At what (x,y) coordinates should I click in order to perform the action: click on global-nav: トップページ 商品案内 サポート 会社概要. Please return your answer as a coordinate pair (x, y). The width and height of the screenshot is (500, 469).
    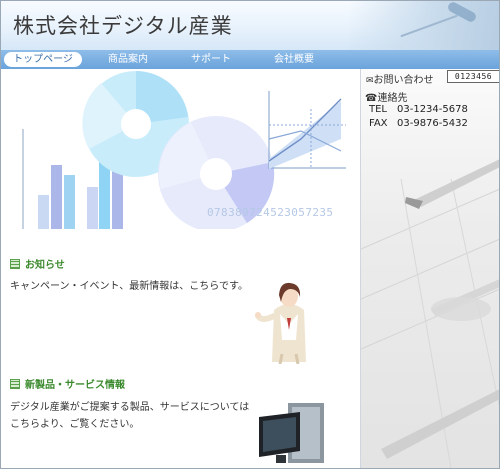
    Looking at the image, I should click on (250, 59).